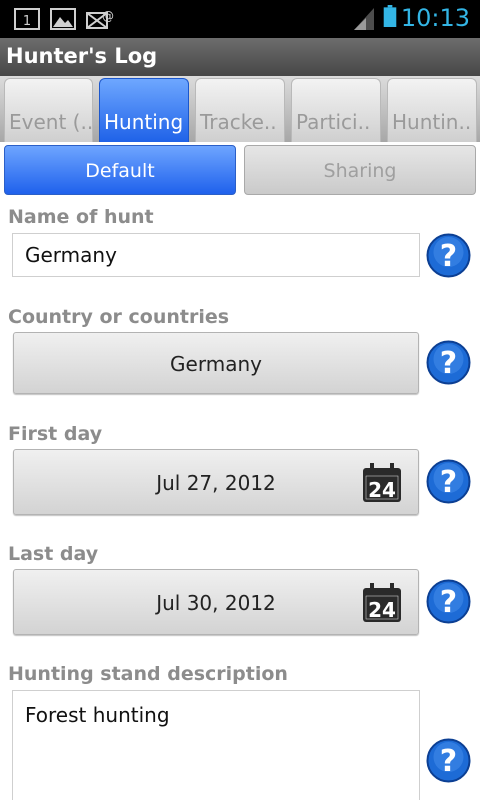  I want to click on tab-participants: Partici.., so click(336, 110).